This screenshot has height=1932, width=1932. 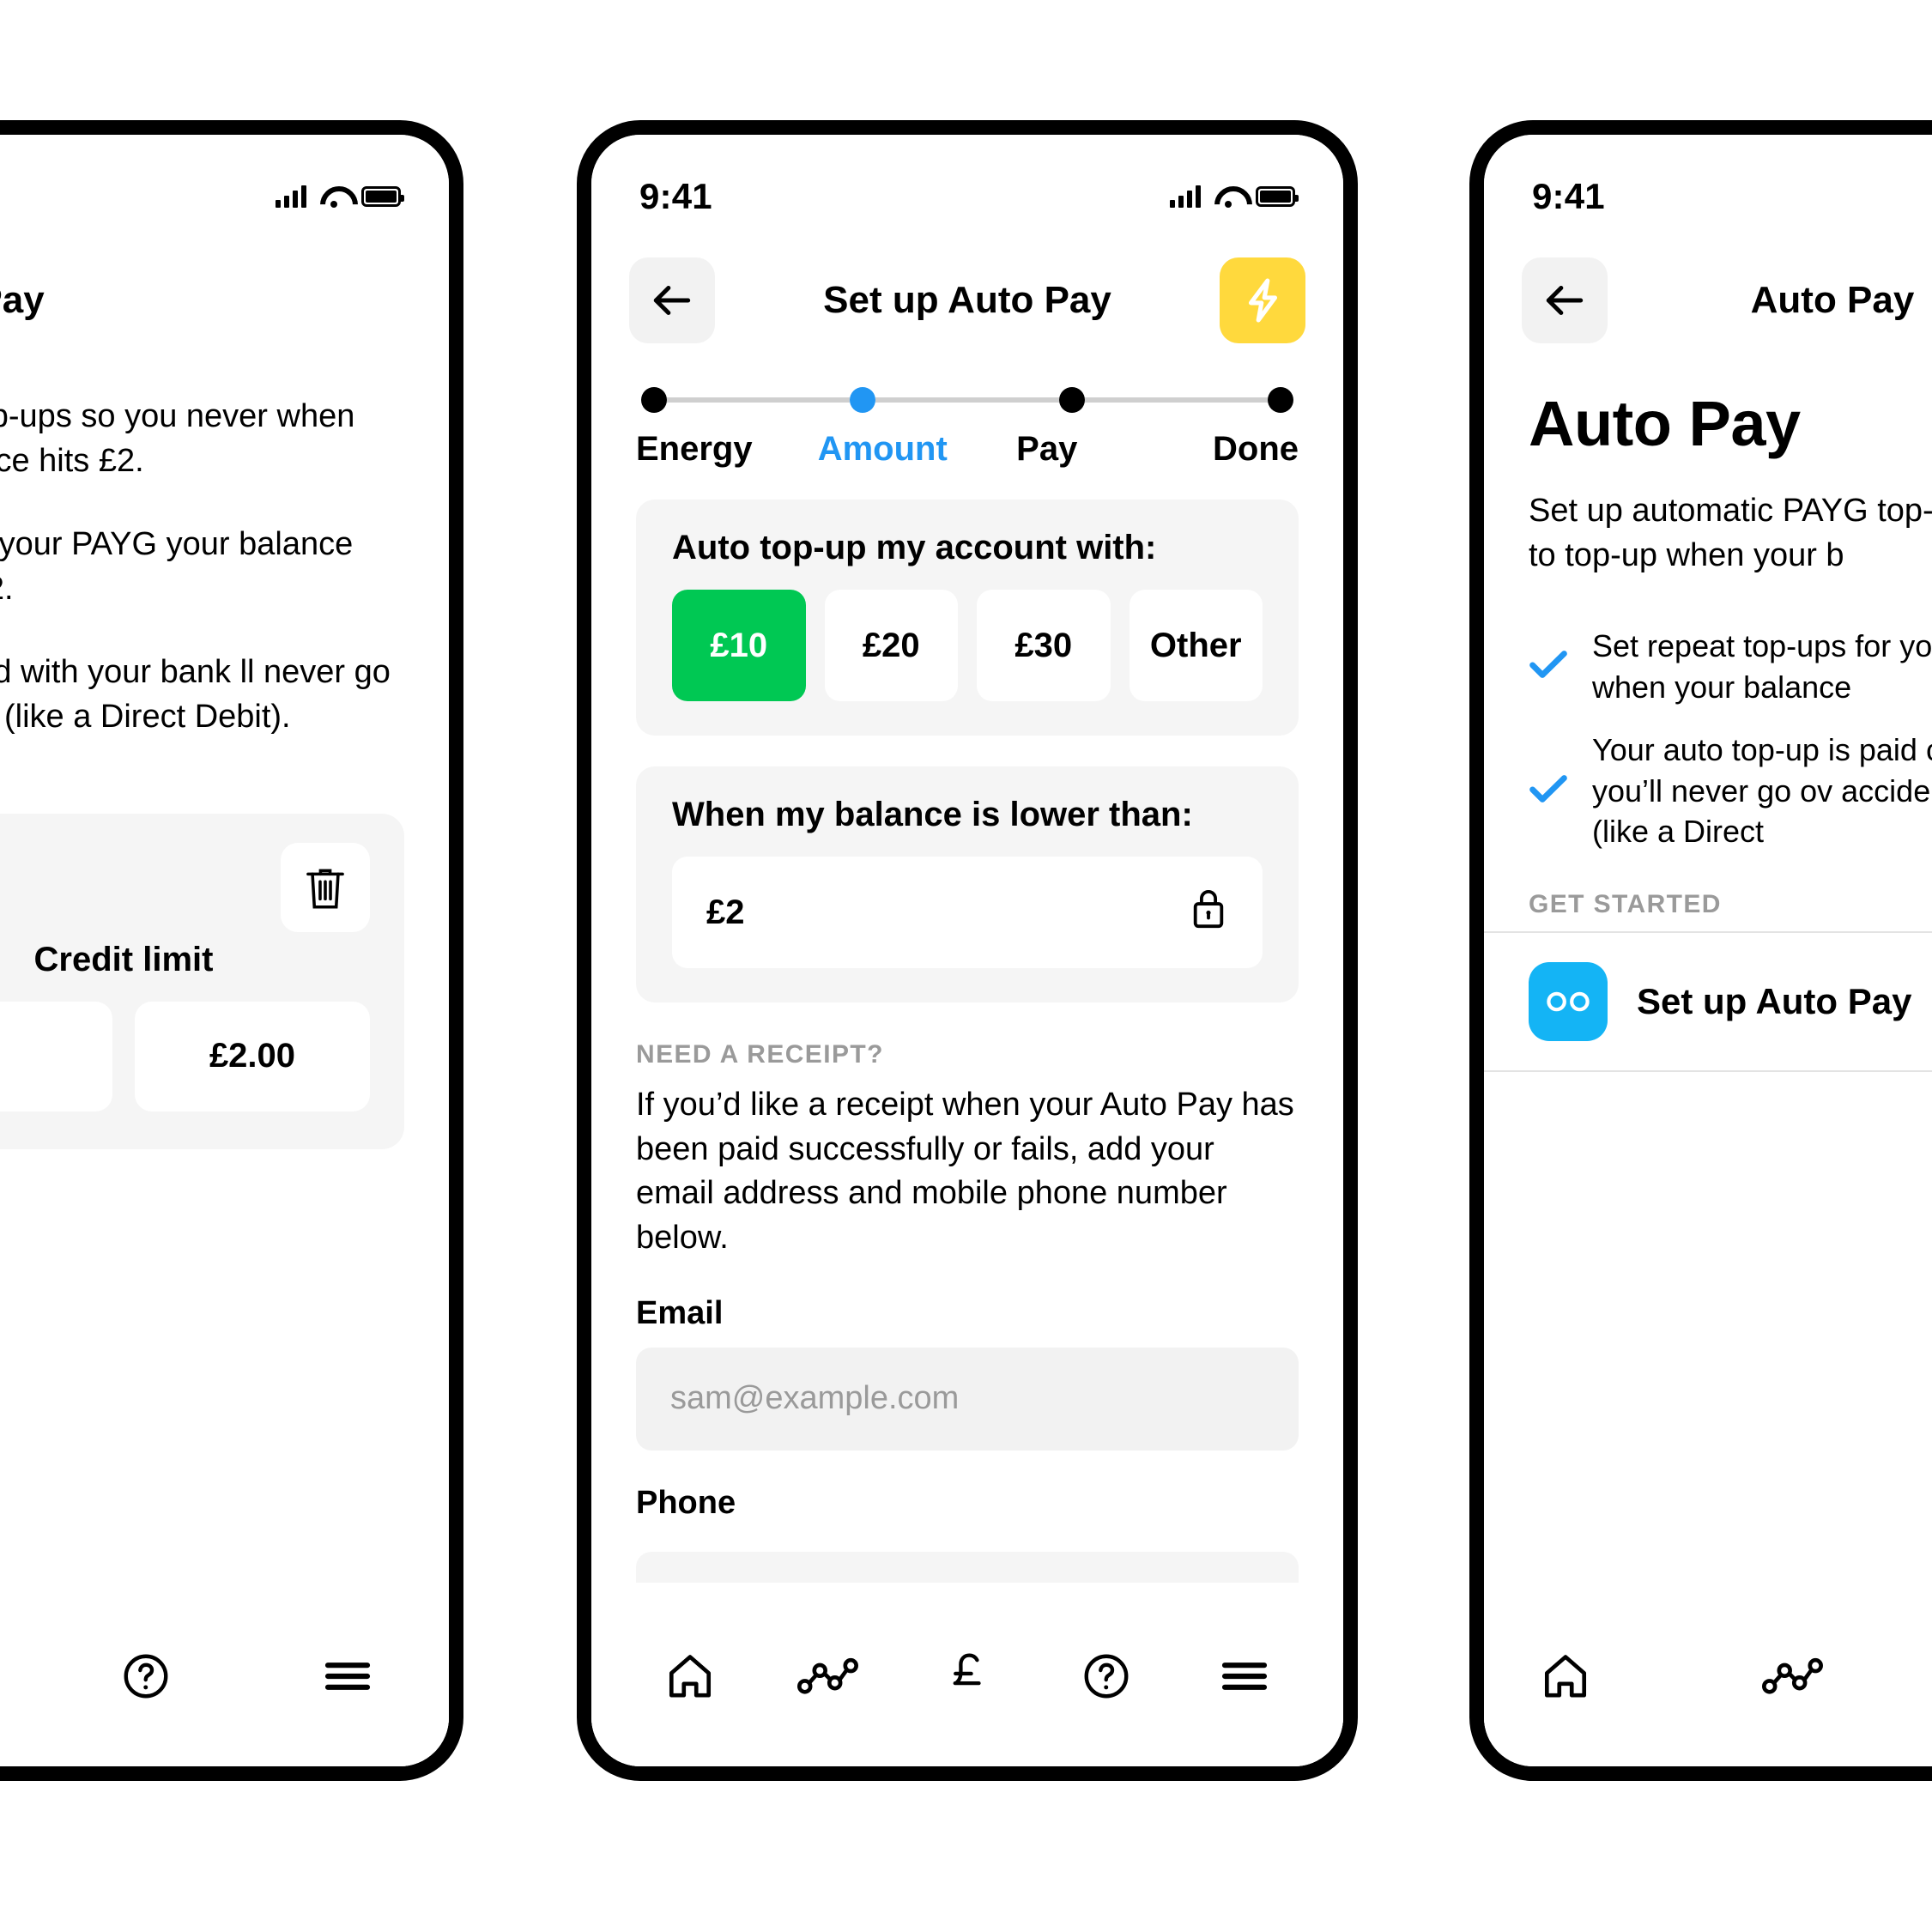 What do you see at coordinates (124, 959) in the screenshot?
I see `credit-limit-label: Credit limit` at bounding box center [124, 959].